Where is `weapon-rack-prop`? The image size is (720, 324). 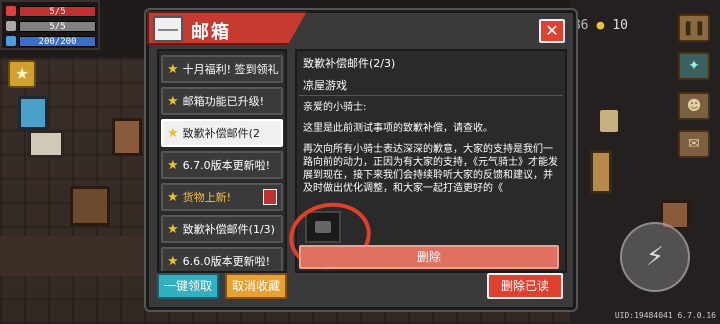
weapon-rack-prop is located at coordinates (601, 172).